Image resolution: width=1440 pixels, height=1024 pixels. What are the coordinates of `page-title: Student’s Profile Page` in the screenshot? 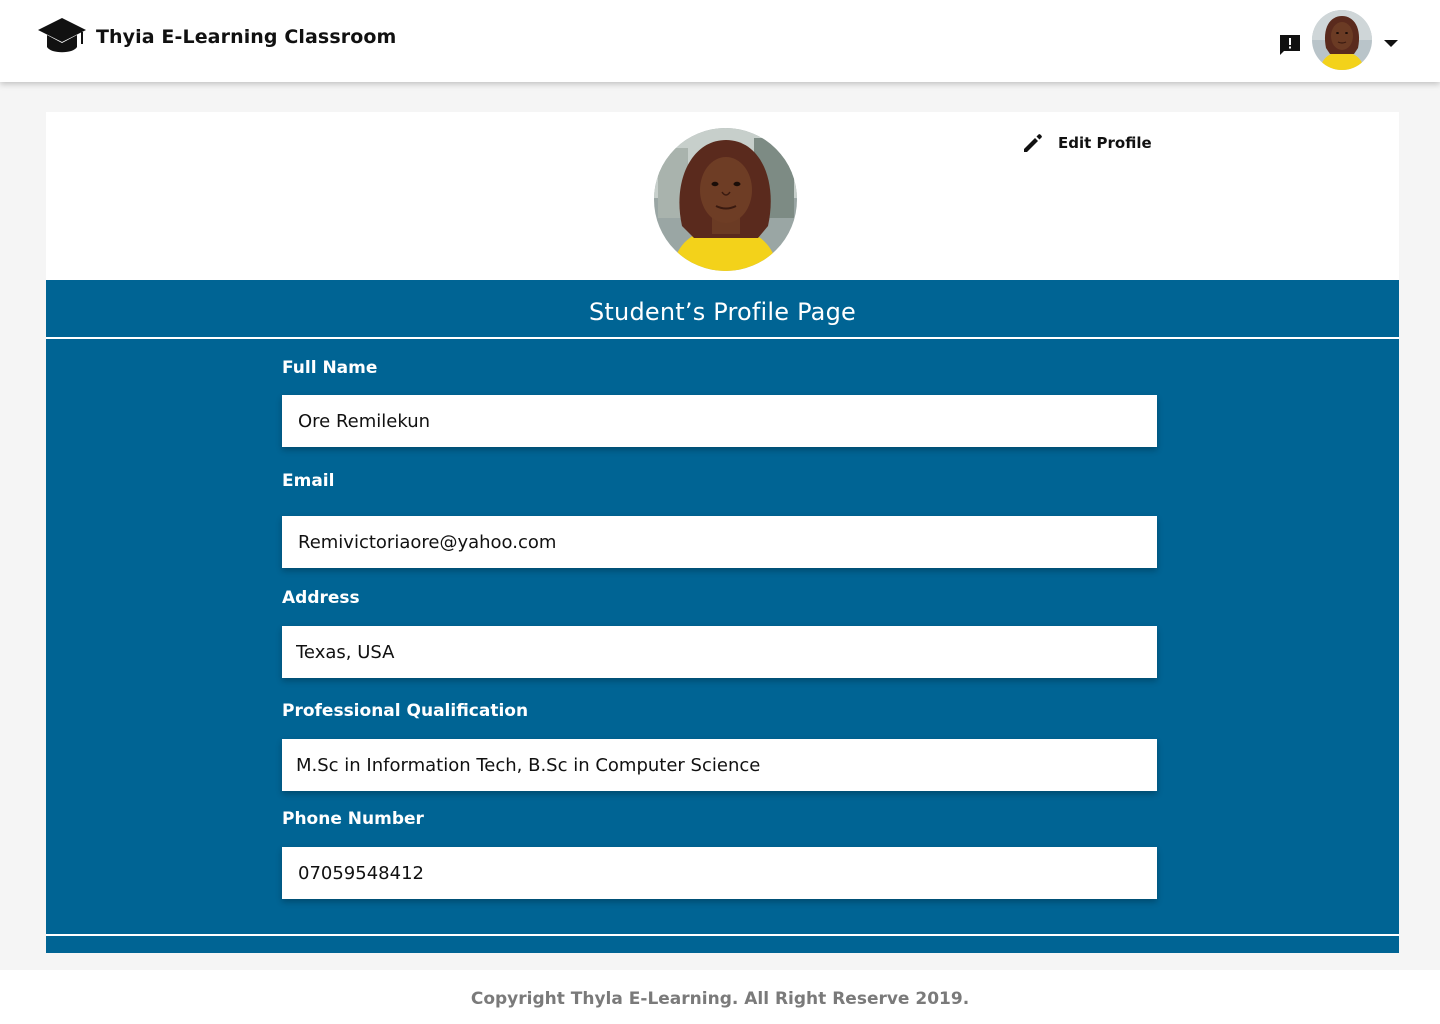 It's located at (722, 312).